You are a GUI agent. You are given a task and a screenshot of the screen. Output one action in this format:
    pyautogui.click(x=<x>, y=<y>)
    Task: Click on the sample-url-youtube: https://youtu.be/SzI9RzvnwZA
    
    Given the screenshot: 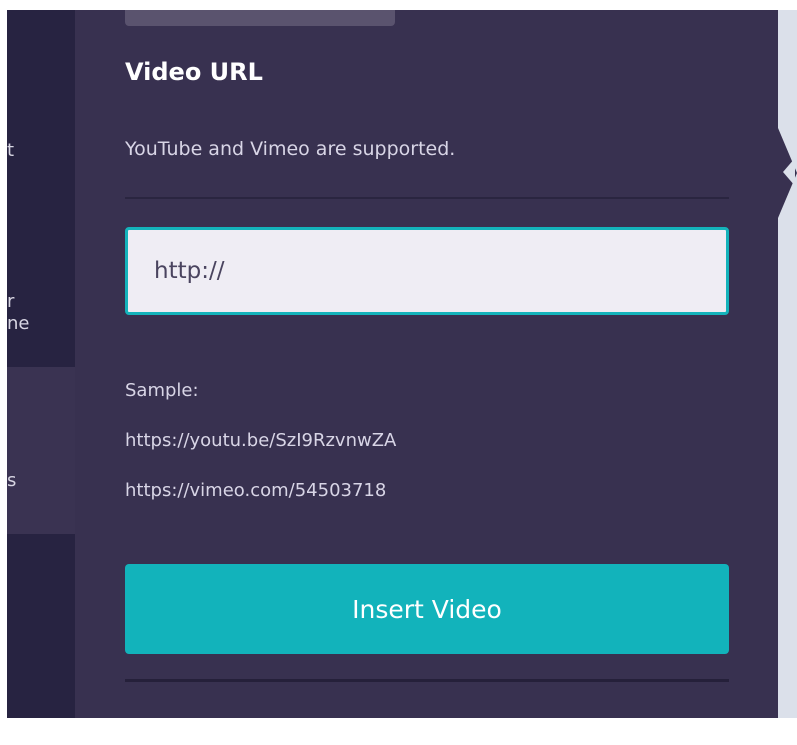 What is the action you would take?
    pyautogui.click(x=261, y=440)
    